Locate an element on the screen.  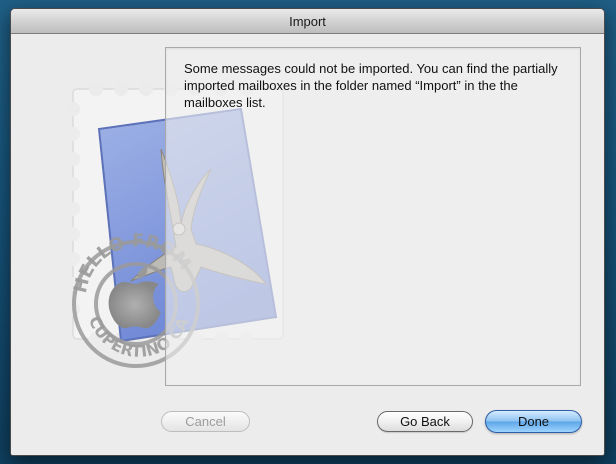
go-back-button: Go Back is located at coordinates (425, 421).